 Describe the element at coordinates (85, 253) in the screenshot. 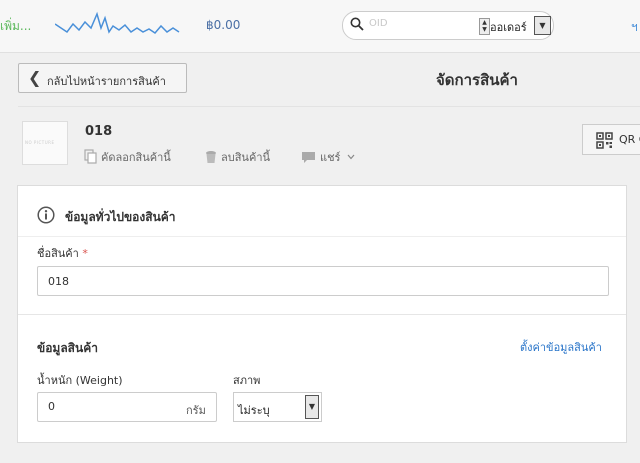

I see `required-mark: *` at that location.